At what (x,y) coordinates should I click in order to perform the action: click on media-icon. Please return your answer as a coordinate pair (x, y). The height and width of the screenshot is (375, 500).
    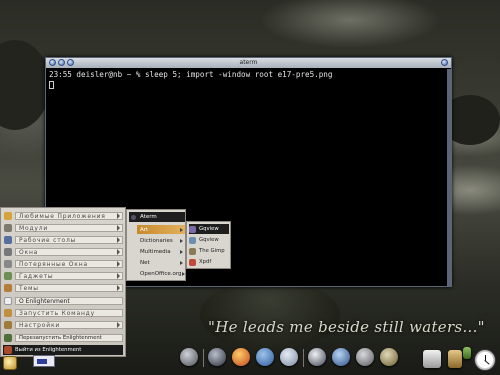
    Looking at the image, I should click on (317, 357).